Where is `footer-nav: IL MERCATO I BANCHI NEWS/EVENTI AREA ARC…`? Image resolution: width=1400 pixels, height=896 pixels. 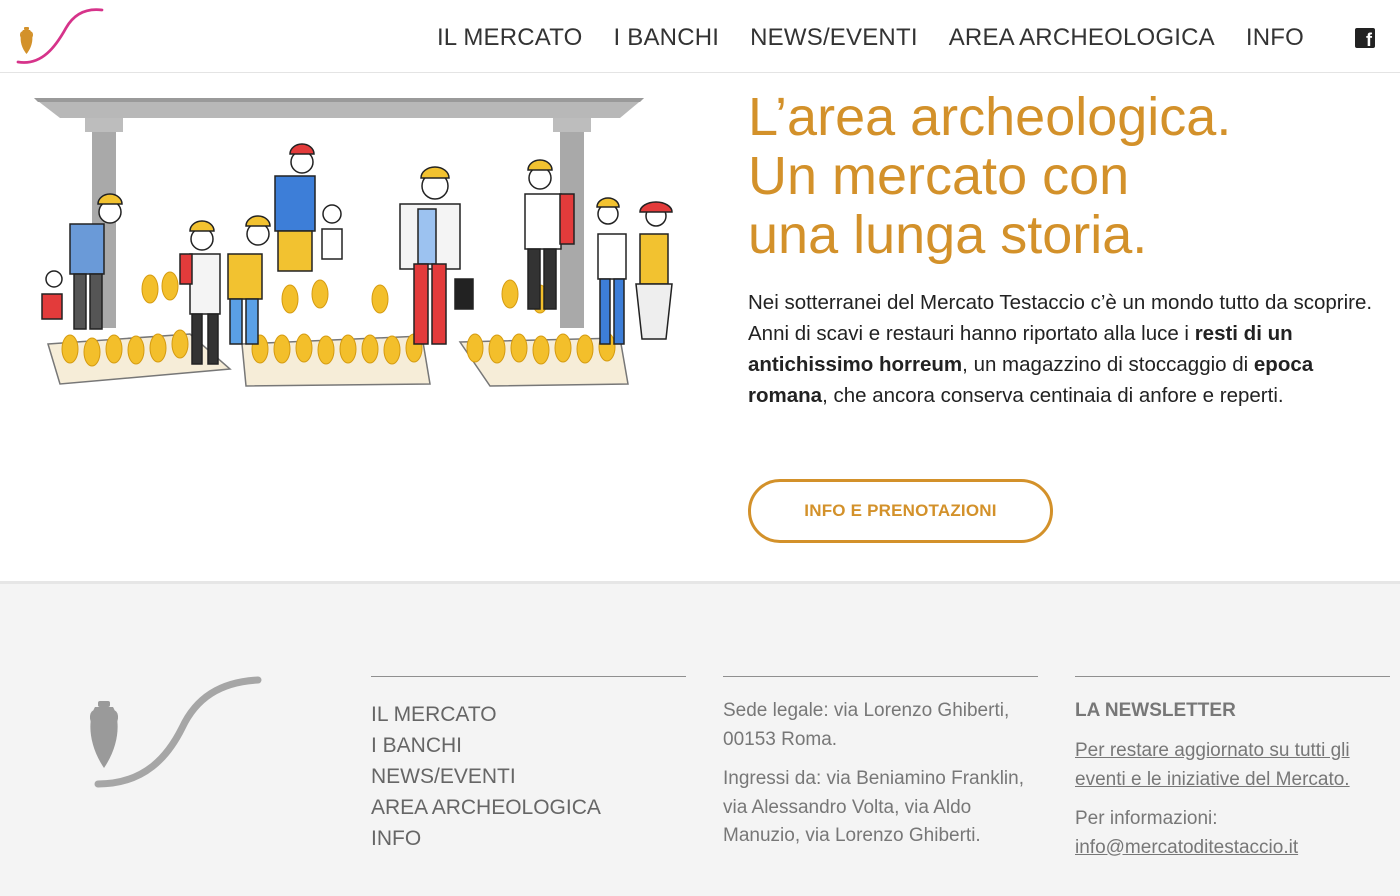
footer-nav: IL MERCATO I BANCHI NEWS/EVENTI AREA ARC… is located at coordinates (528, 776).